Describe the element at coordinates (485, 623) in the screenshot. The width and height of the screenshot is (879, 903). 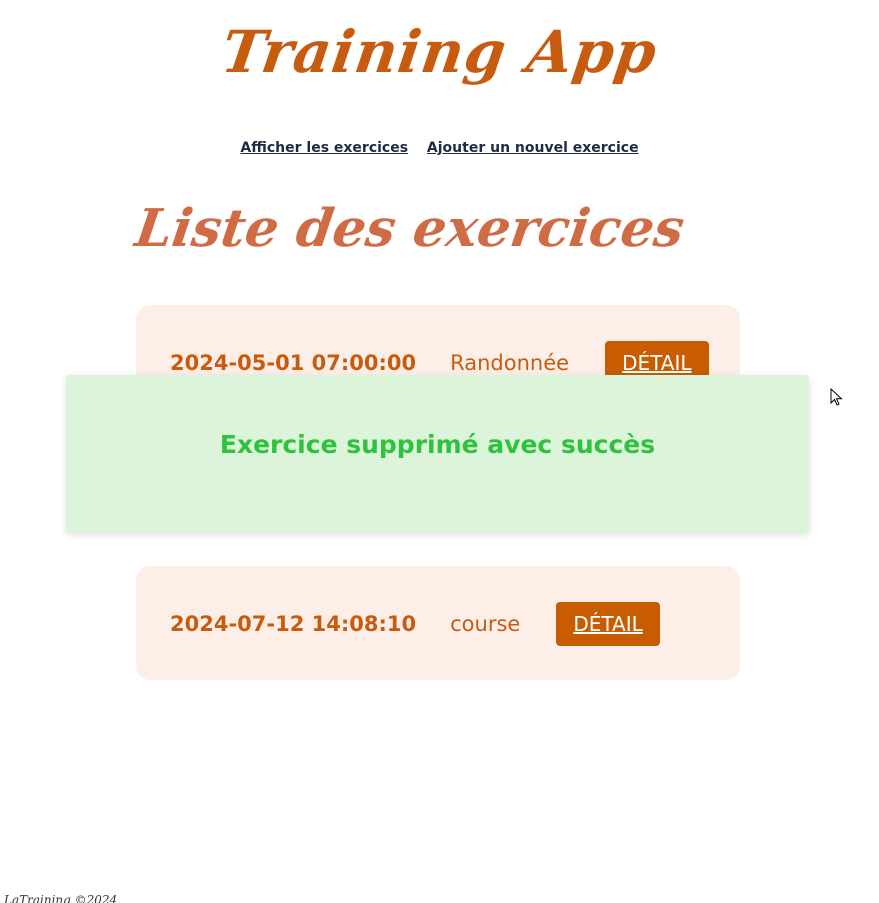
I see `exercise-type: course` at that location.